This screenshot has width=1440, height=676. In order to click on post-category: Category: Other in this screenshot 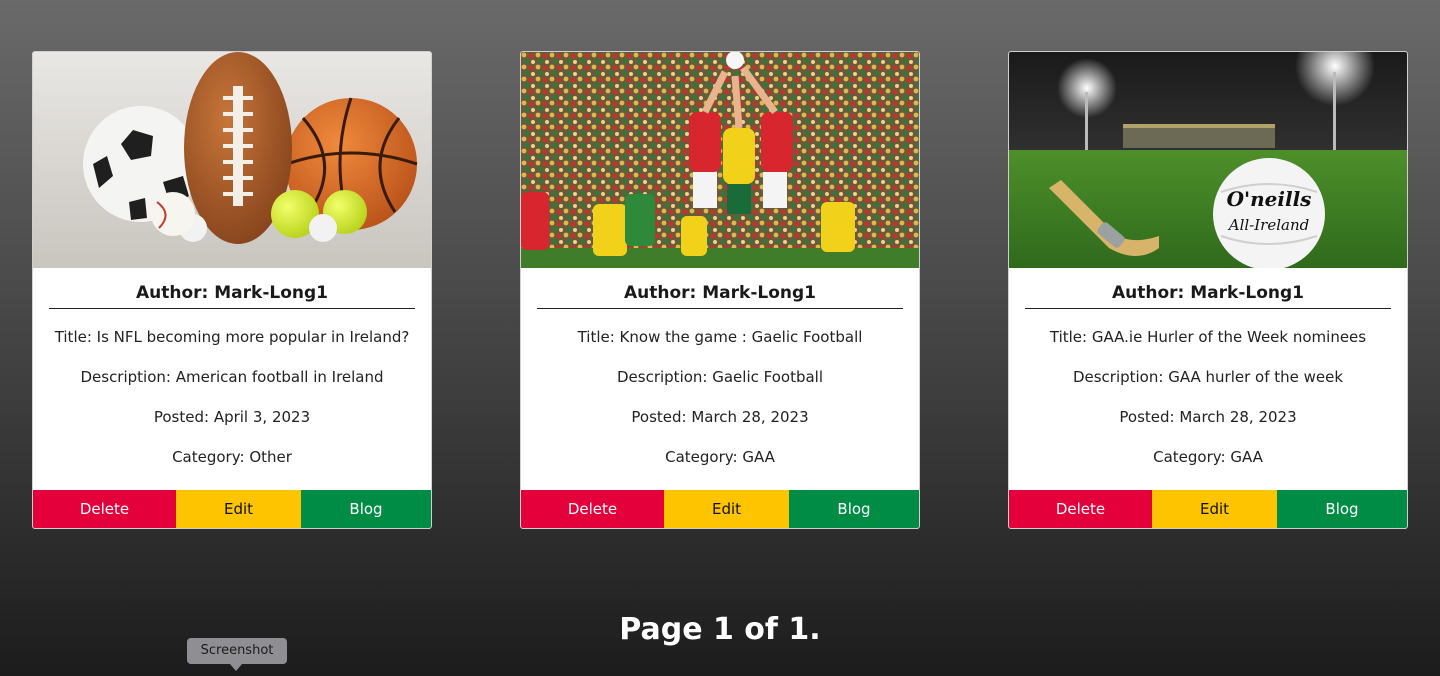, I will do `click(232, 457)`.